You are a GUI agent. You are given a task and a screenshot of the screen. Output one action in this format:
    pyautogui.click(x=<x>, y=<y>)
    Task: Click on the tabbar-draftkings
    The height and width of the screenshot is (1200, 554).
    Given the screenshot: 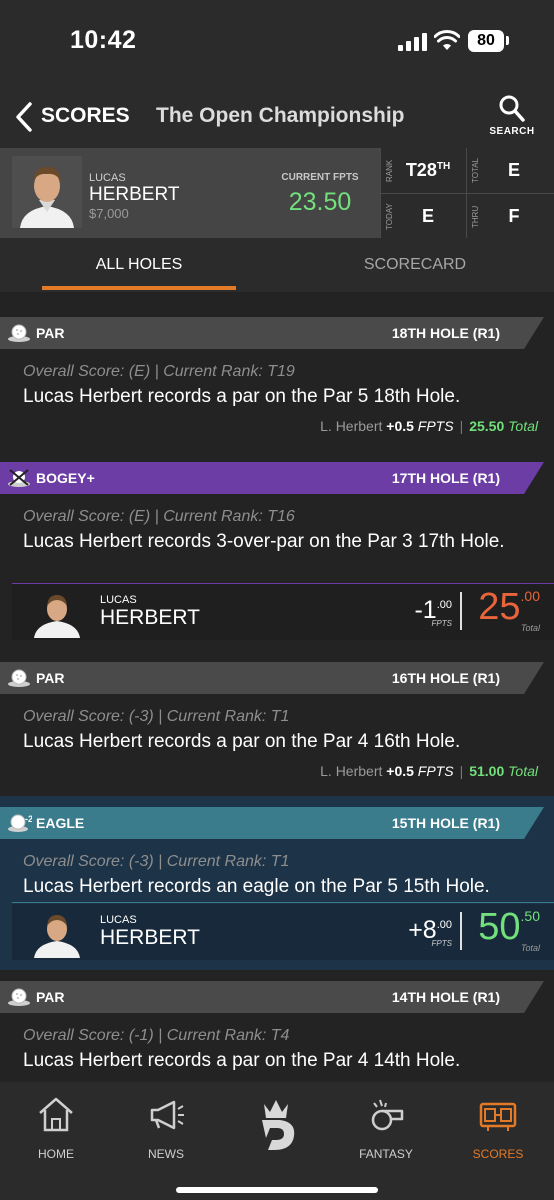 What is the action you would take?
    pyautogui.click(x=276, y=1129)
    